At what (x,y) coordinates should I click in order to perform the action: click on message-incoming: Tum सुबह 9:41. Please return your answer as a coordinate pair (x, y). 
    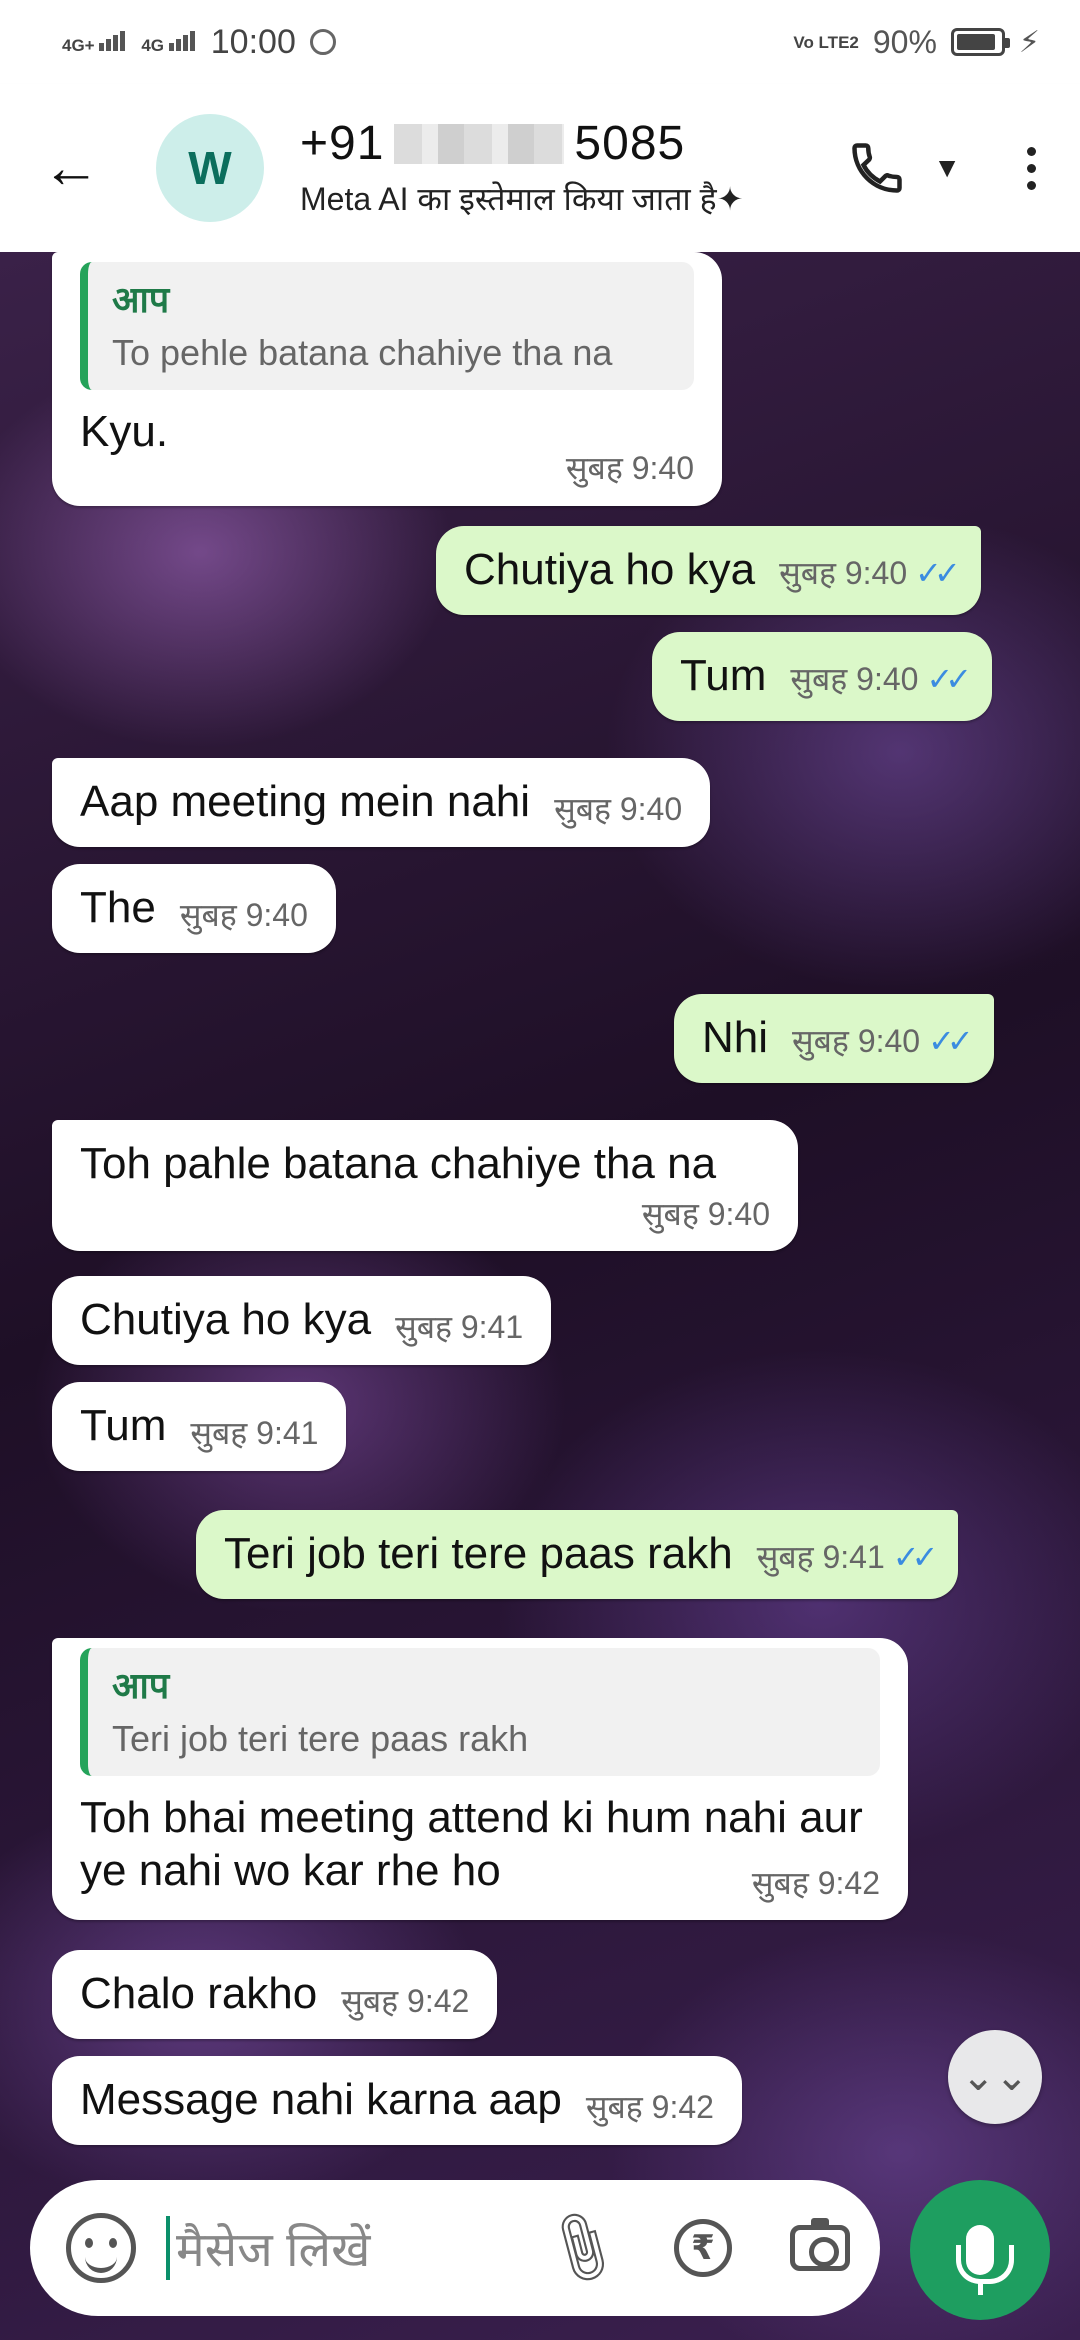
    Looking at the image, I should click on (199, 1426).